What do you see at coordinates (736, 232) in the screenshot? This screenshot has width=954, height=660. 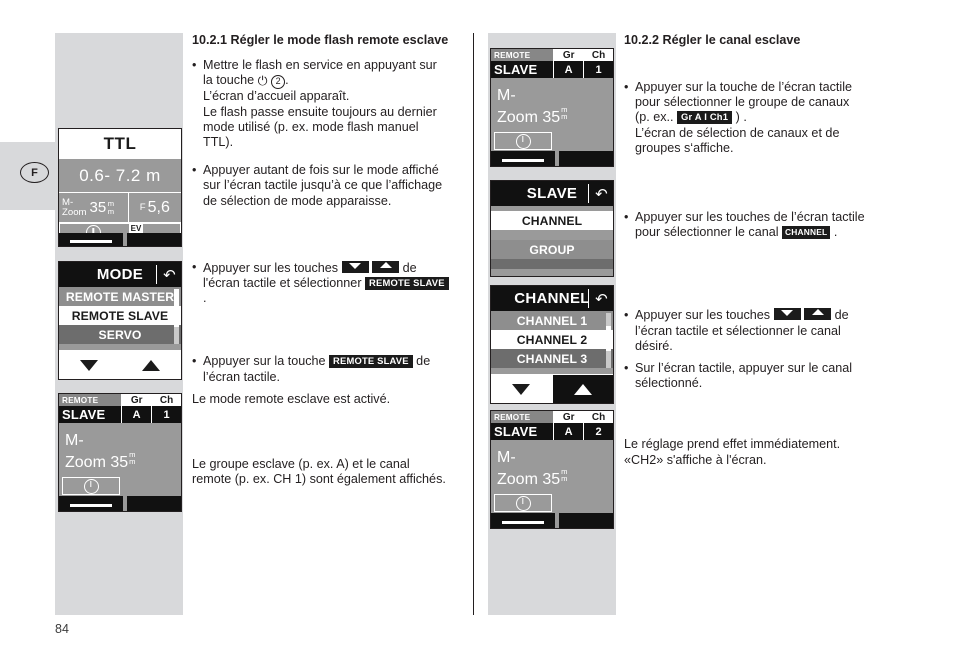 I see `step-line: pour sélectionner le canal CHANNEL .` at bounding box center [736, 232].